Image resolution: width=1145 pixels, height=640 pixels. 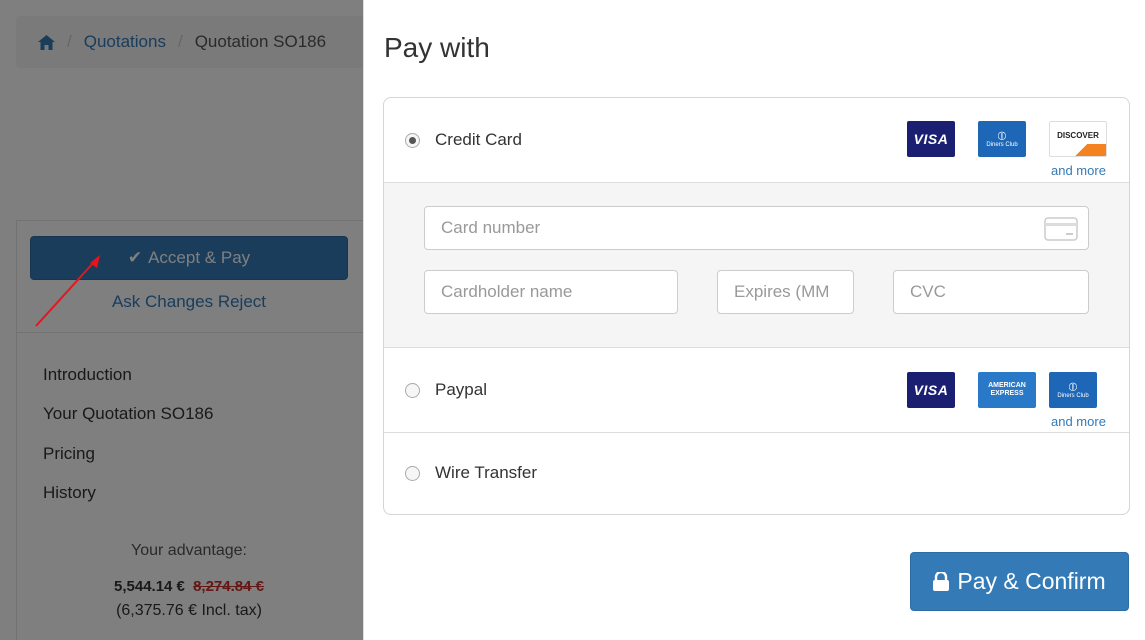 I want to click on cvc-input: CVC, so click(x=991, y=292).